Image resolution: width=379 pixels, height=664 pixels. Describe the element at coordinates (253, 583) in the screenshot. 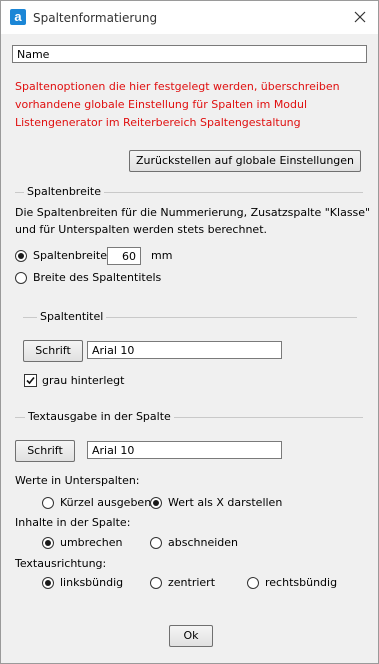

I see `radio-align-right` at that location.